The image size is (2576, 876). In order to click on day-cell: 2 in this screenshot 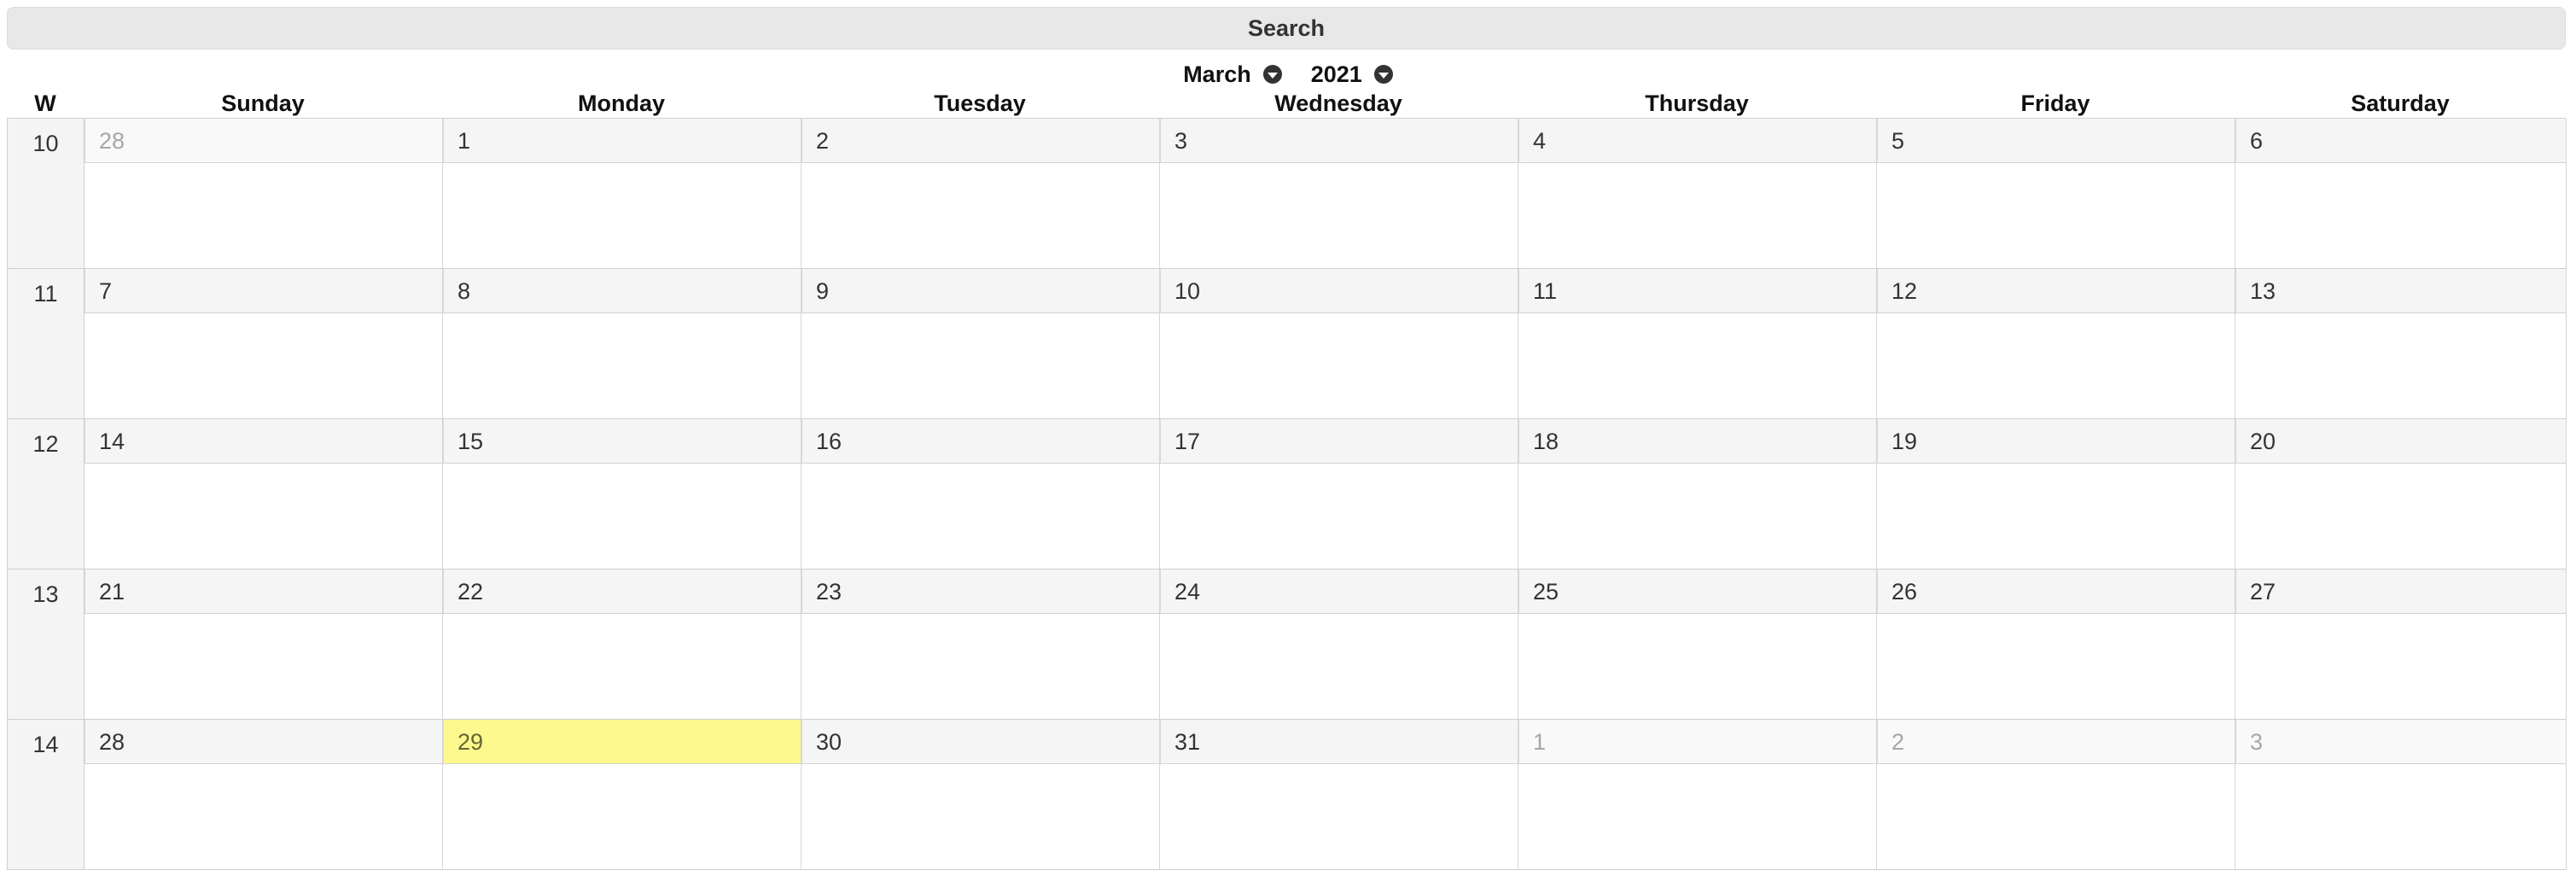, I will do `click(980, 194)`.